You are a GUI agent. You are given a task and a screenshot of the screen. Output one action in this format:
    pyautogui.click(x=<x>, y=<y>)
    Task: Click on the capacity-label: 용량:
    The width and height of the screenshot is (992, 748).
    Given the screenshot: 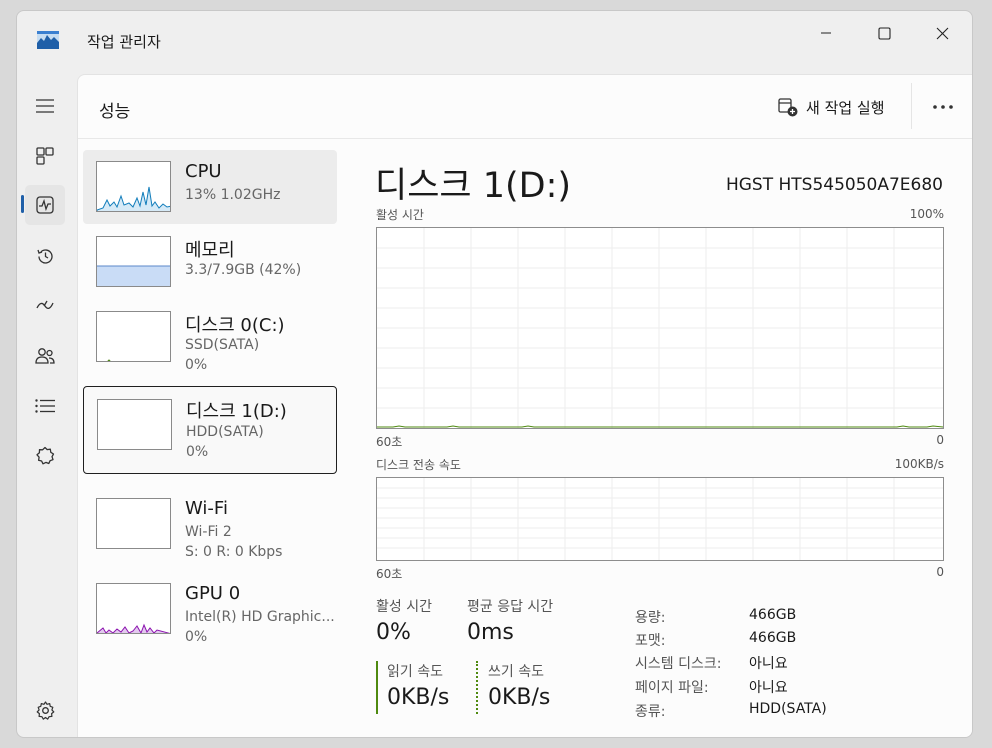 What is the action you would take?
    pyautogui.click(x=650, y=618)
    